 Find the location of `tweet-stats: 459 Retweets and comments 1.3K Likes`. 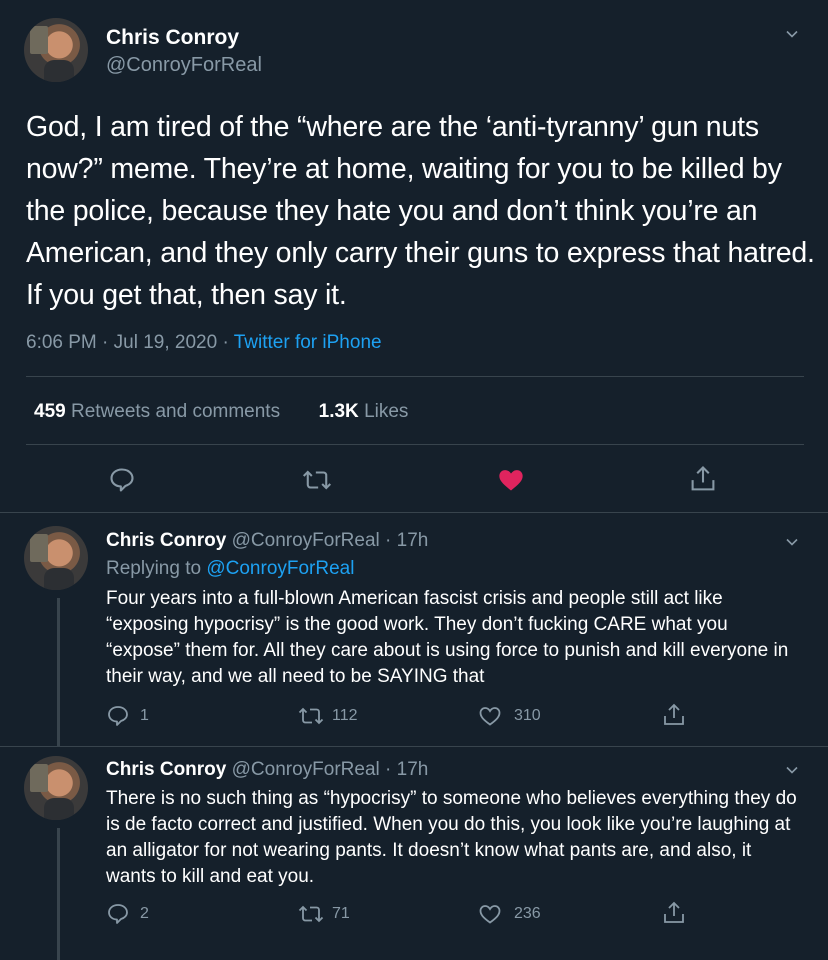

tweet-stats: 459 Retweets and comments 1.3K Likes is located at coordinates (221, 412).